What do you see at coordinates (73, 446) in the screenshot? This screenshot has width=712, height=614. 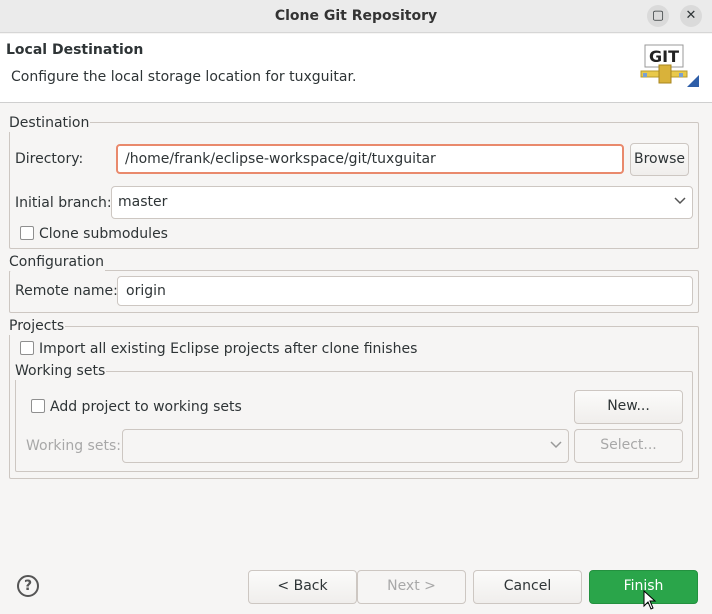 I see `working-sets-label: Working sets:` at bounding box center [73, 446].